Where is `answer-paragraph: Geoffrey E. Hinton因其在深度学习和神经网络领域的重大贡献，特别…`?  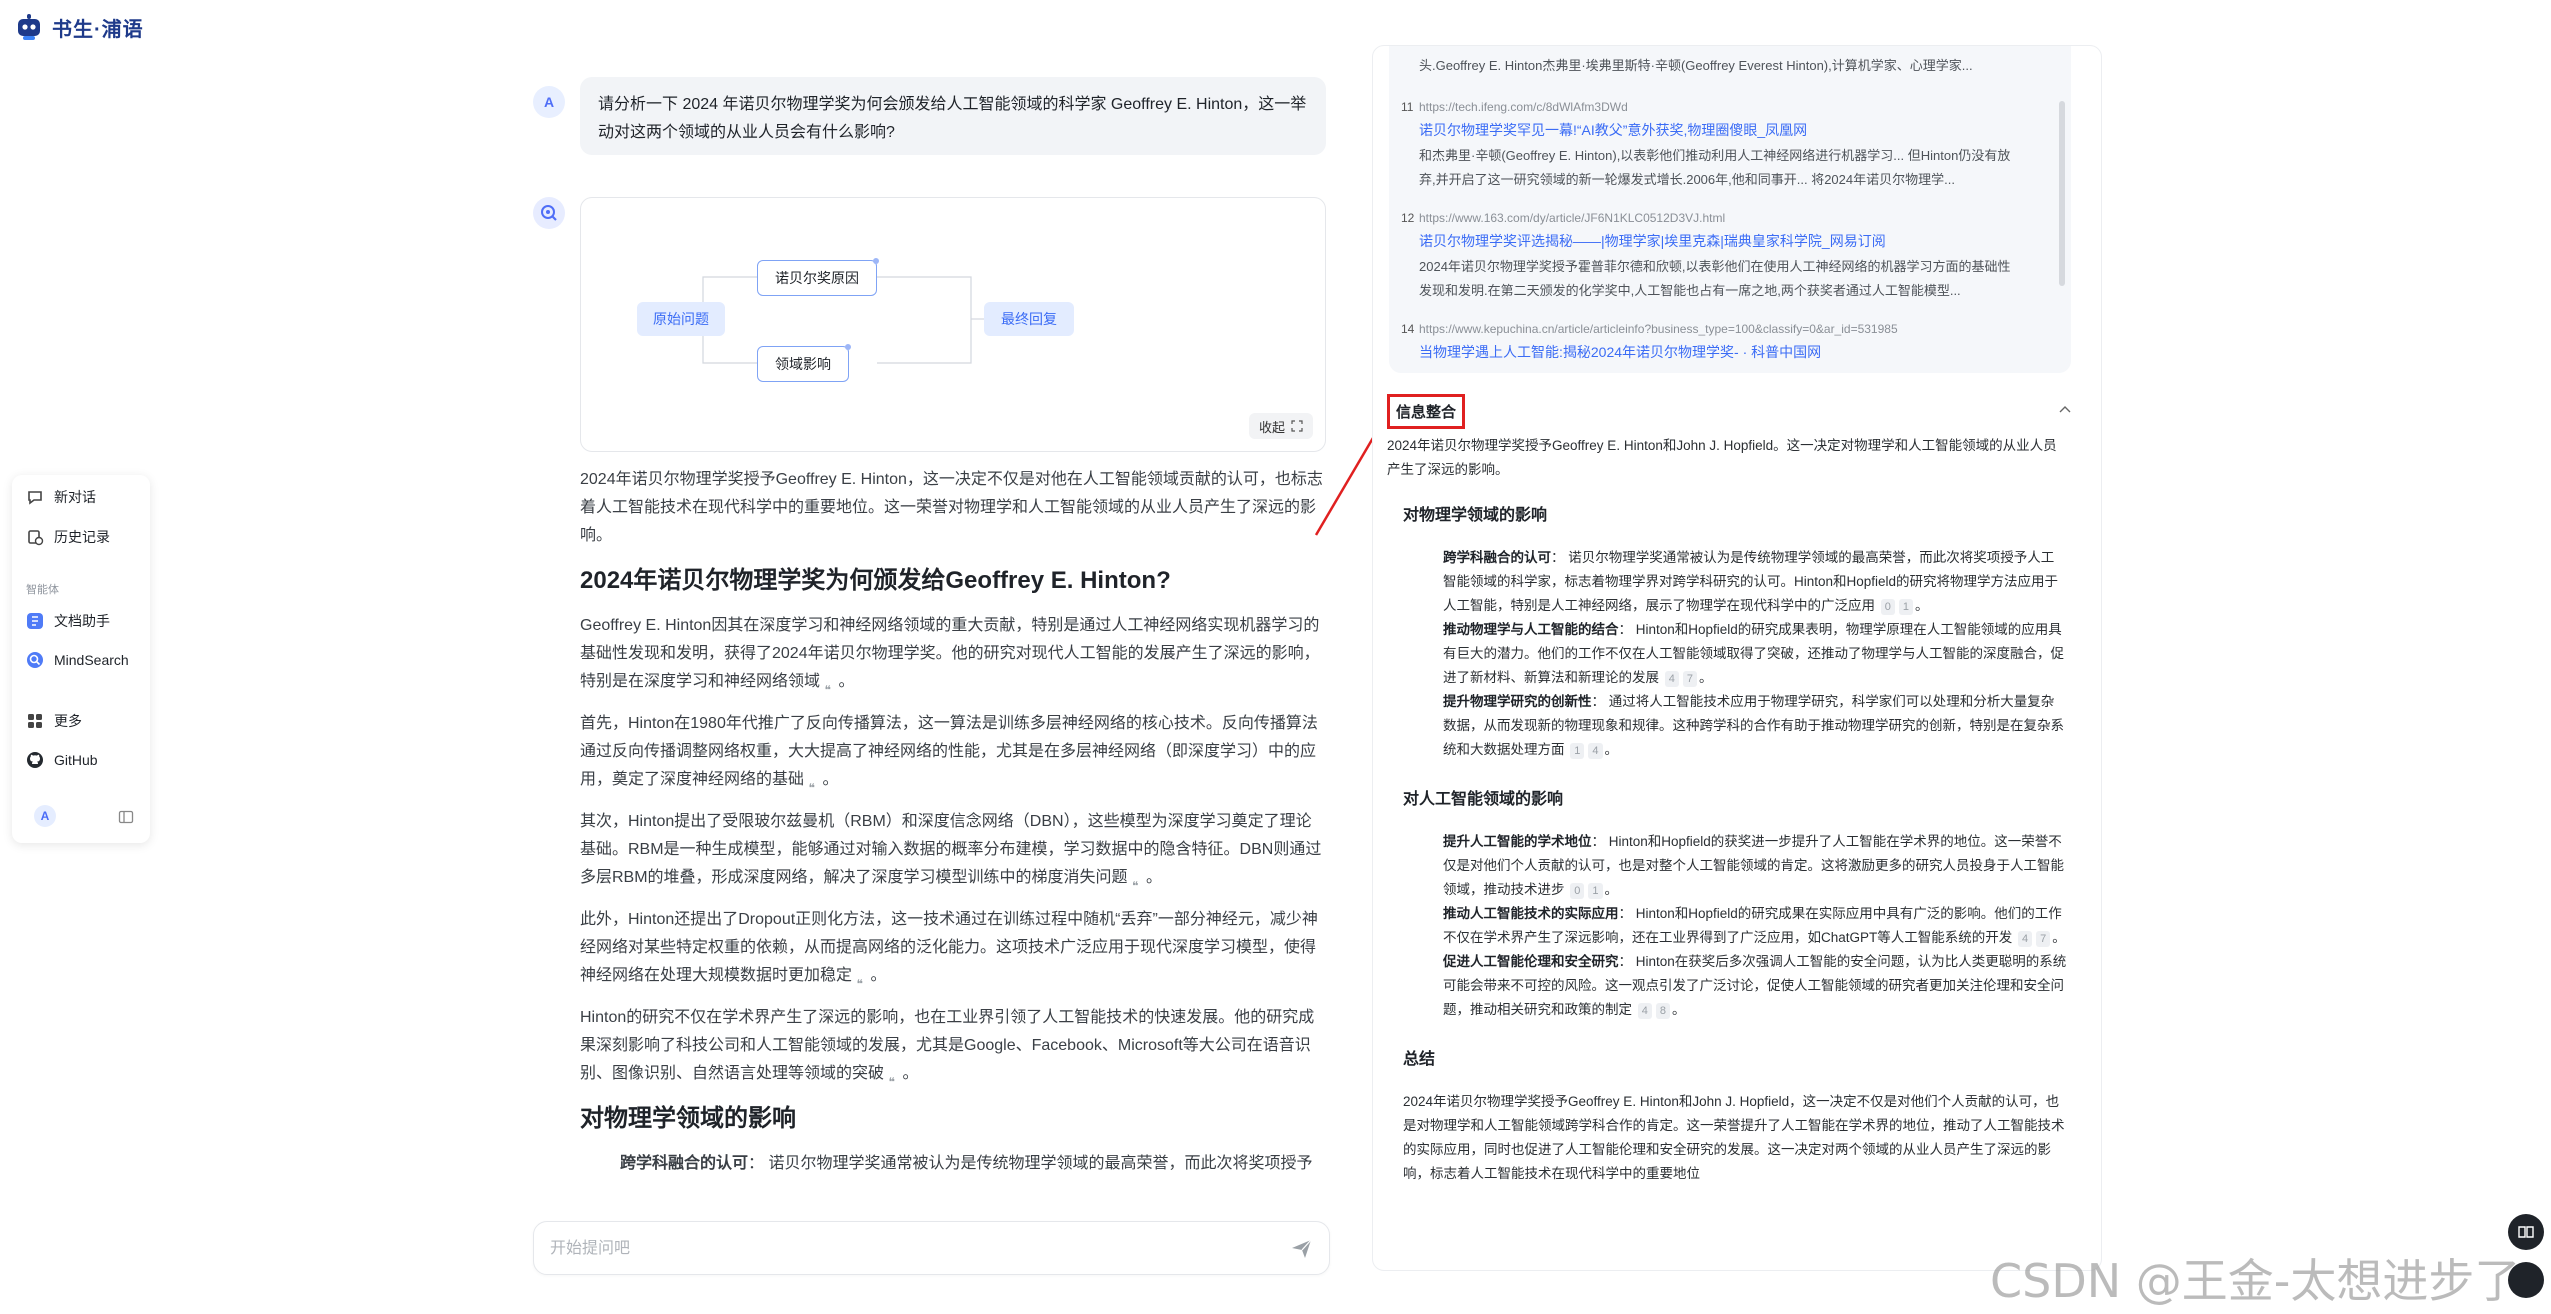
answer-paragraph: Geoffrey E. Hinton因其在深度学习和神经网络领域的重大贡献，特别… is located at coordinates (950, 657).